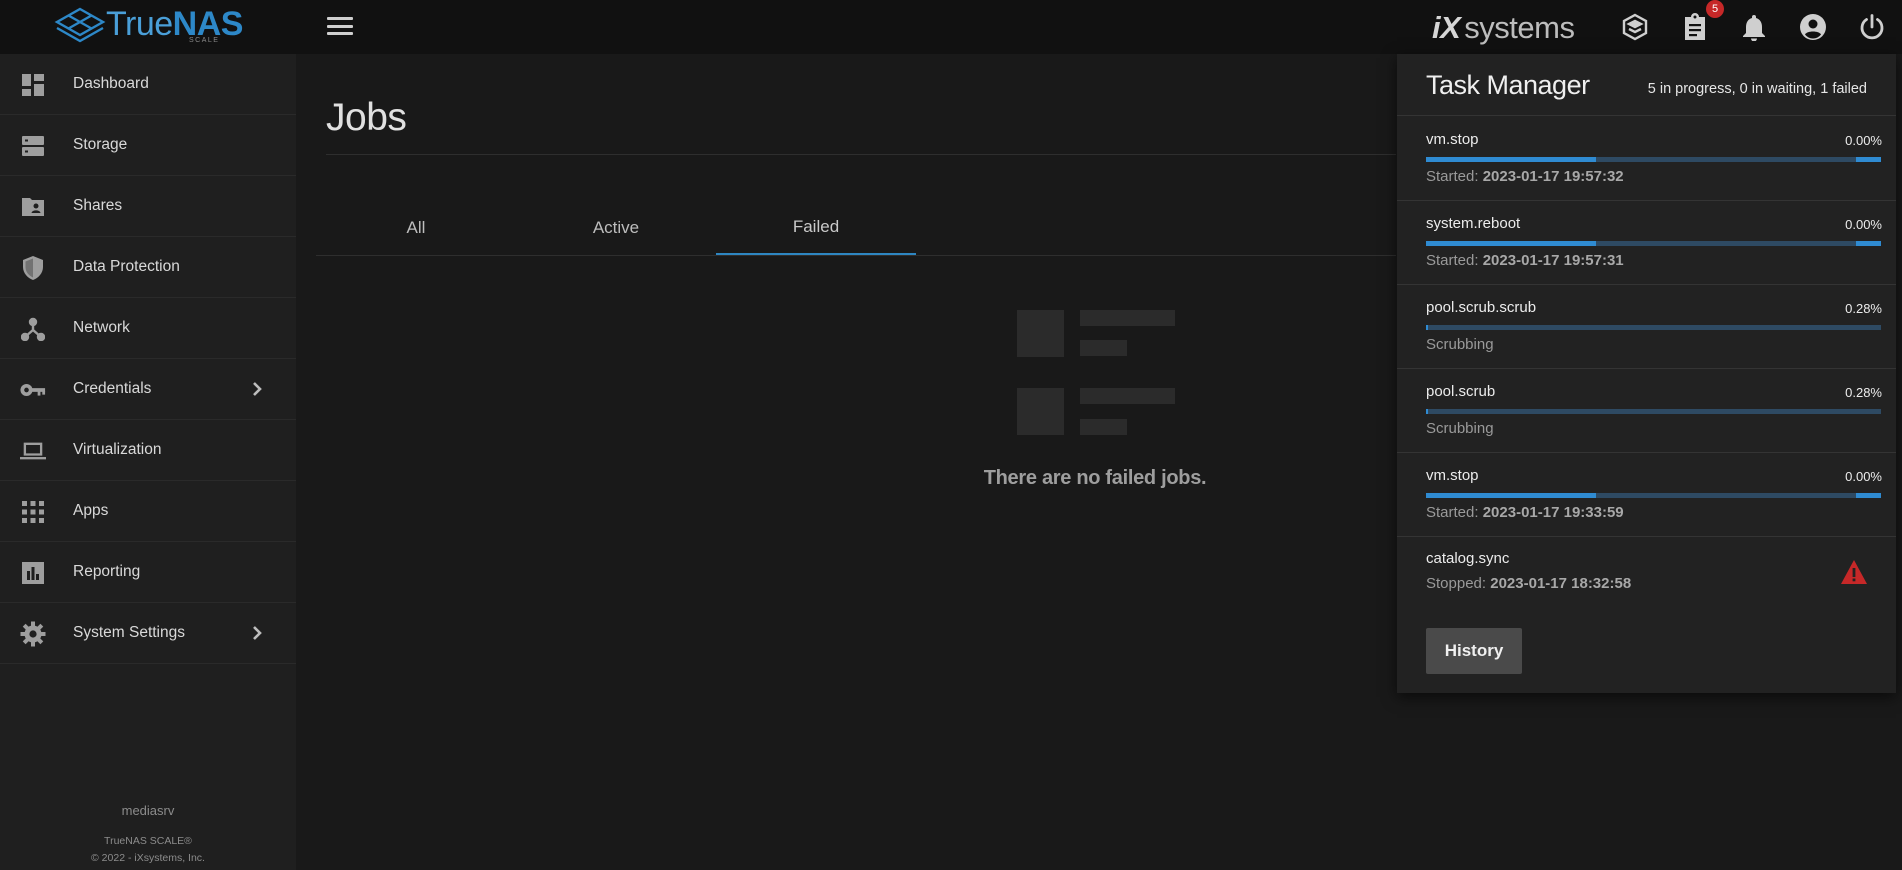  What do you see at coordinates (33, 390) in the screenshot?
I see `key-icon` at bounding box center [33, 390].